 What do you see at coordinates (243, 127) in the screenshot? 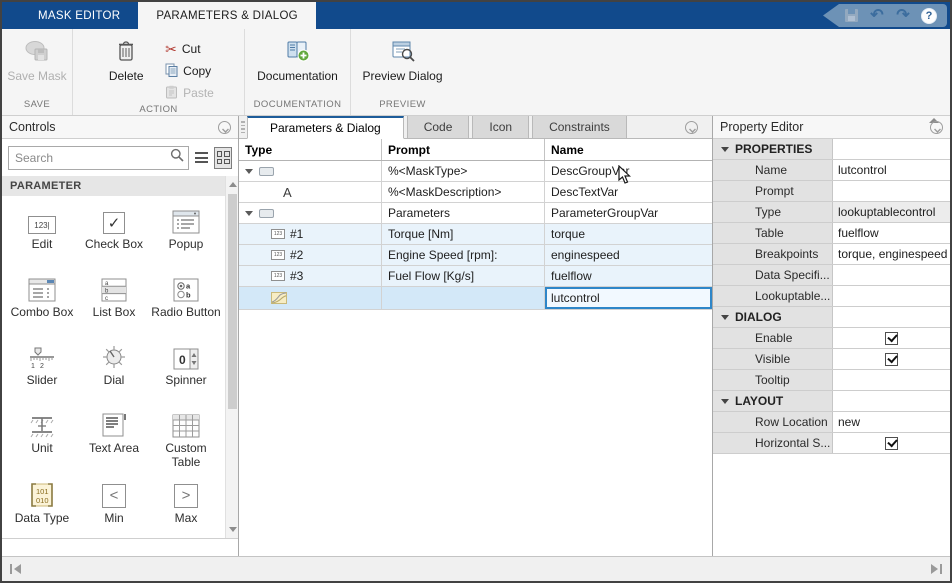
I see `drag-grip-icon` at bounding box center [243, 127].